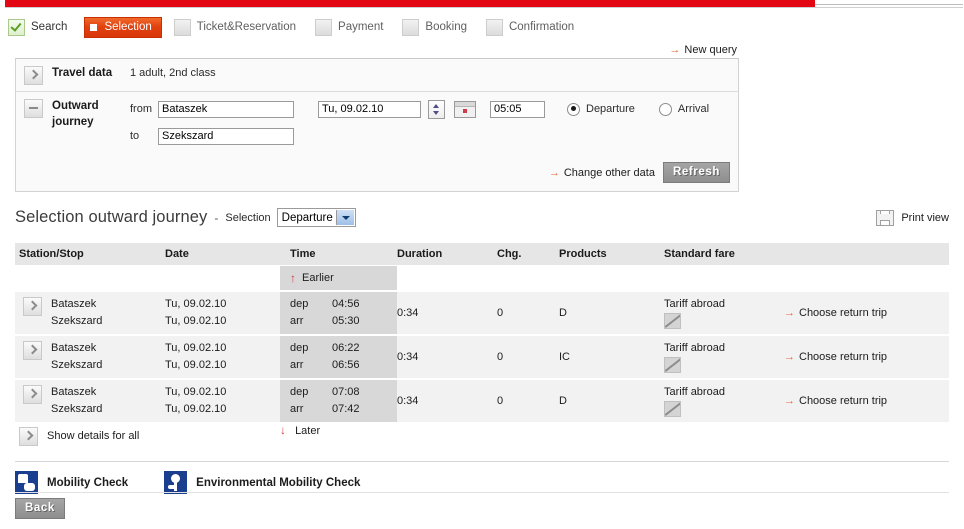 The width and height of the screenshot is (964, 529). I want to click on date-input, so click(369, 109).